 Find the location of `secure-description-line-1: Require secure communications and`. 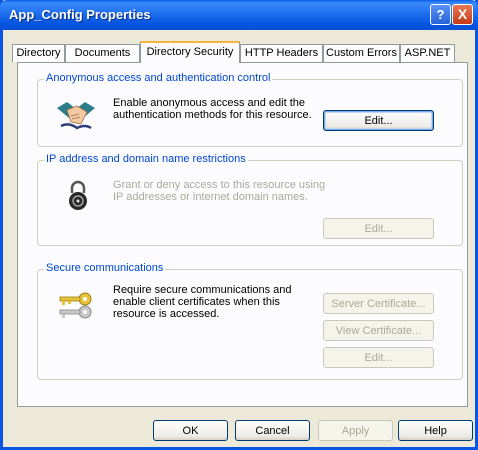

secure-description-line-1: Require secure communications and is located at coordinates (202, 290).